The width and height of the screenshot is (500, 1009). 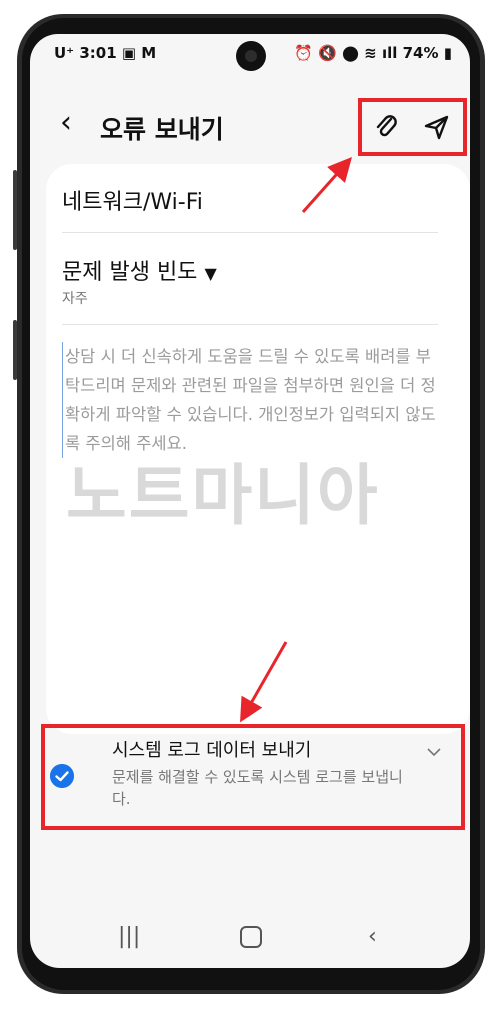 What do you see at coordinates (251, 934) in the screenshot?
I see `home-icon` at bounding box center [251, 934].